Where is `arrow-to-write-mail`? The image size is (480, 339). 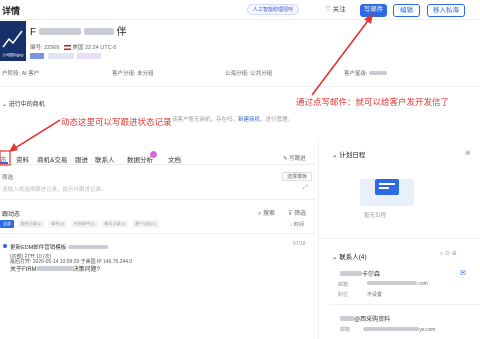
arrow-to-write-mail is located at coordinates (341, 56).